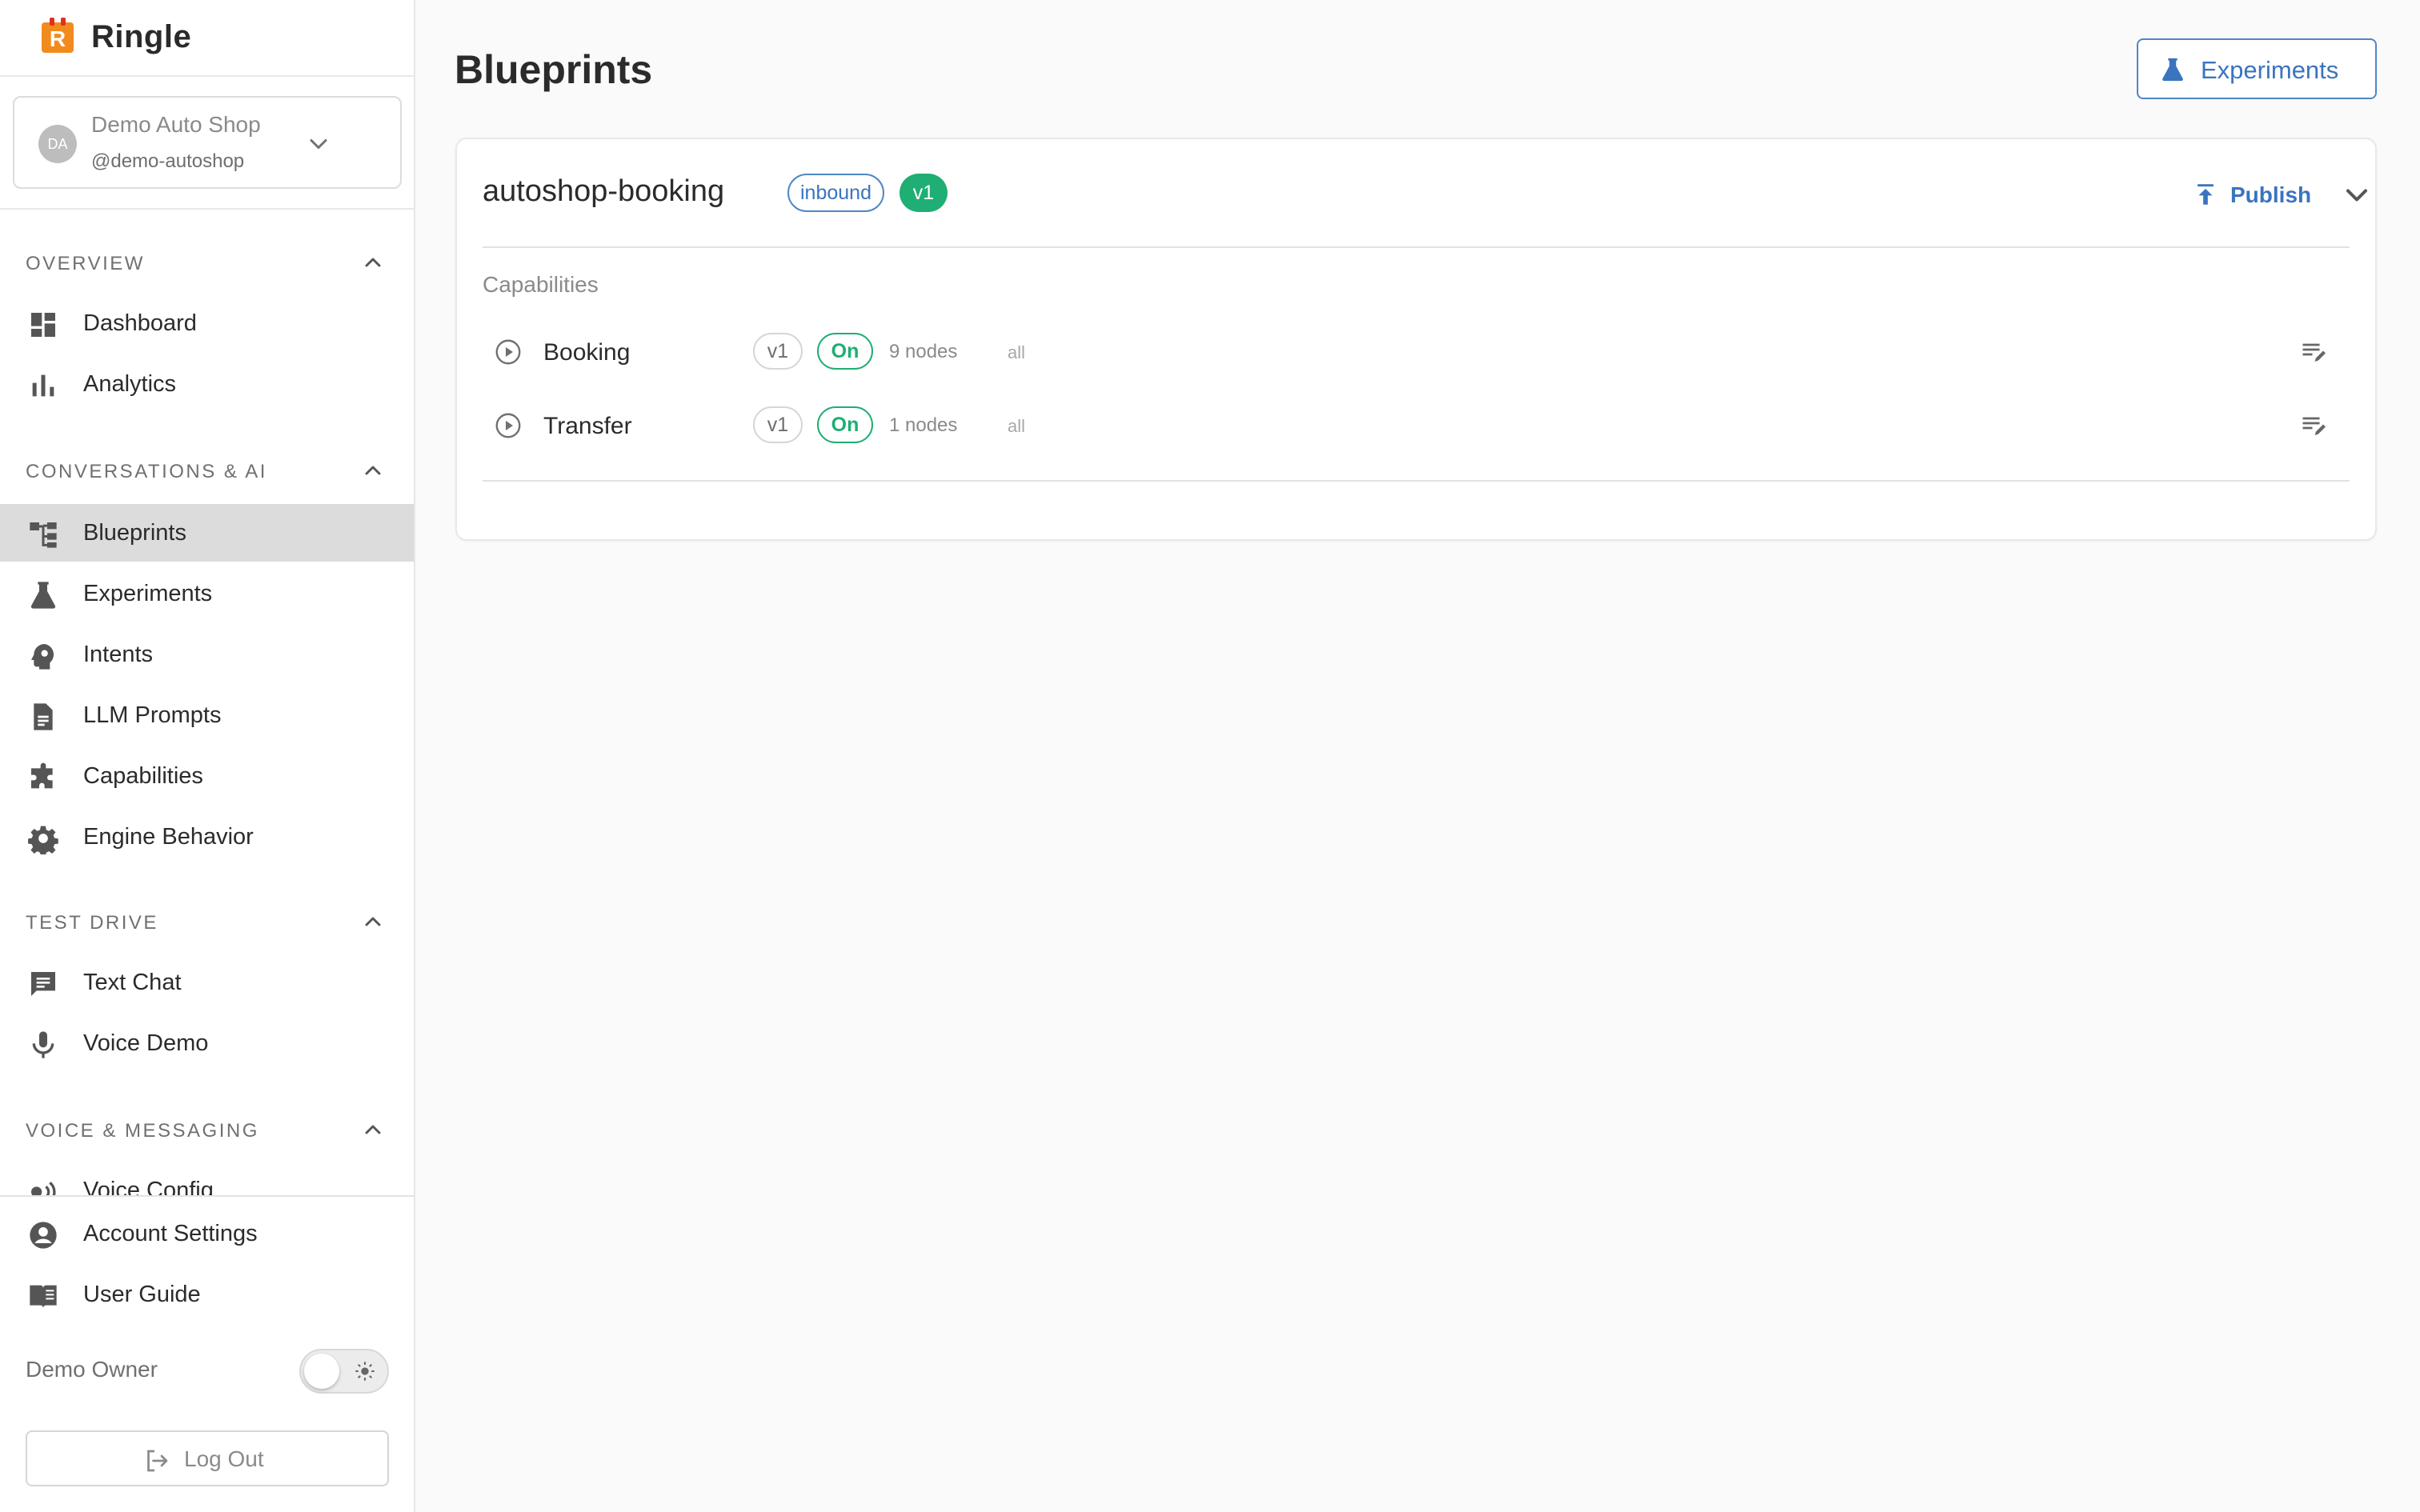 The height and width of the screenshot is (1512, 2420). What do you see at coordinates (554, 69) in the screenshot?
I see `page-title: Blueprints` at bounding box center [554, 69].